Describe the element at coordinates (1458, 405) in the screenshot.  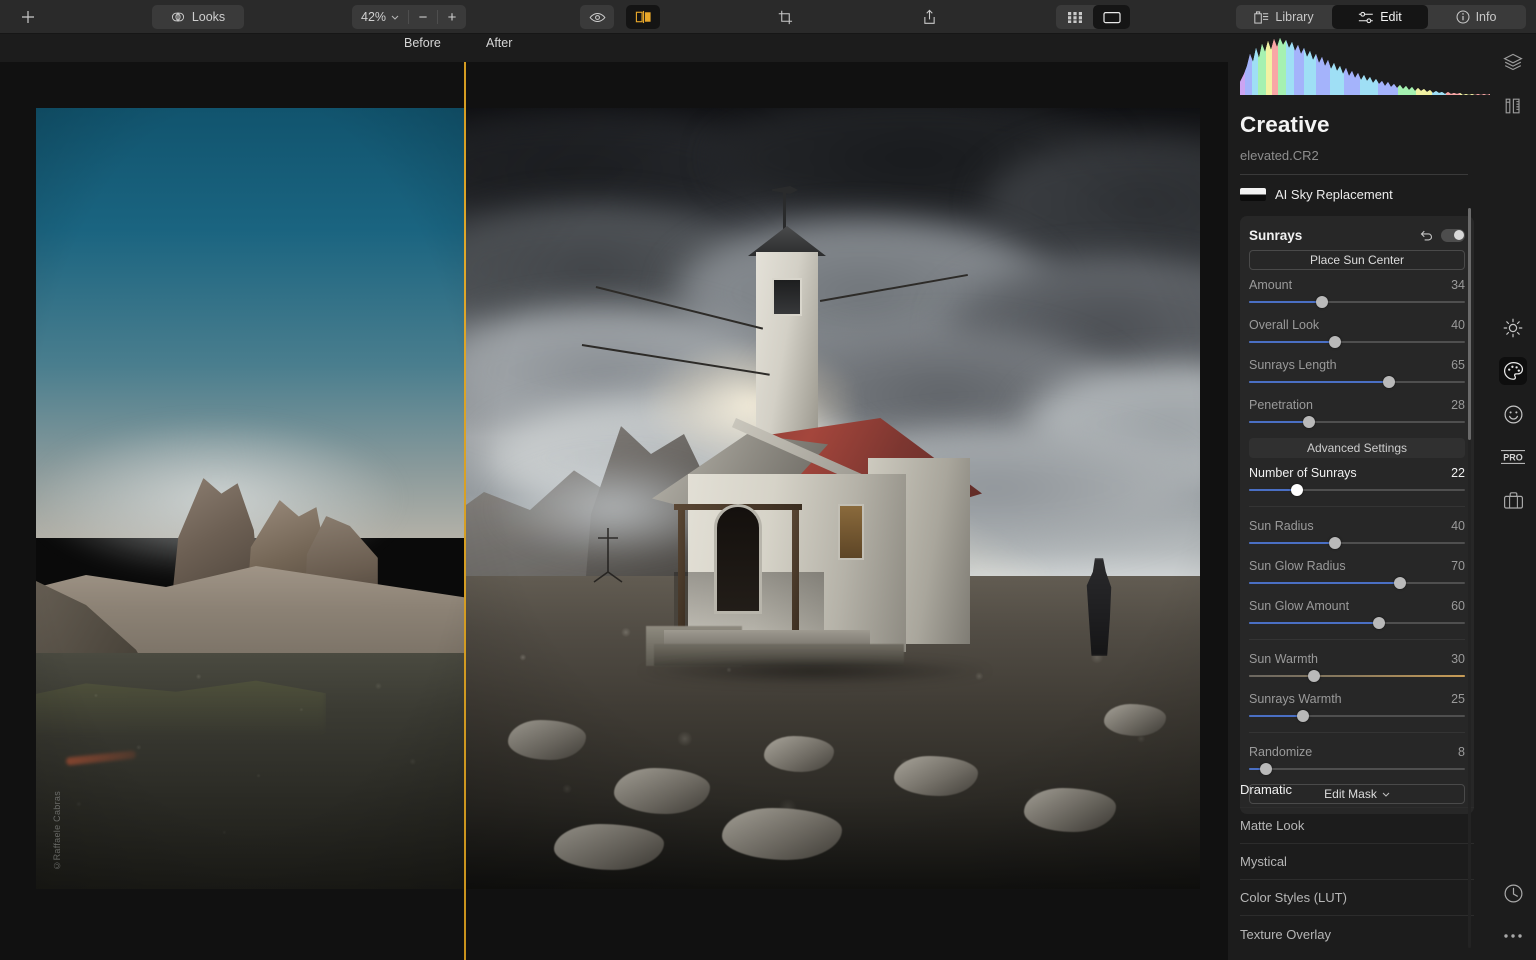
I see `slider-value: 28` at that location.